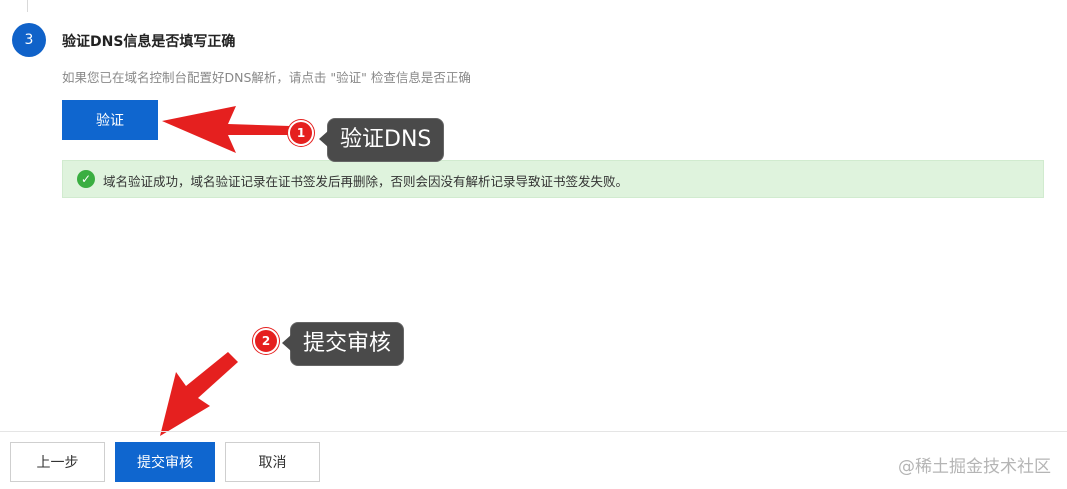  What do you see at coordinates (57, 462) in the screenshot?
I see `previous-step-button: 上一步` at bounding box center [57, 462].